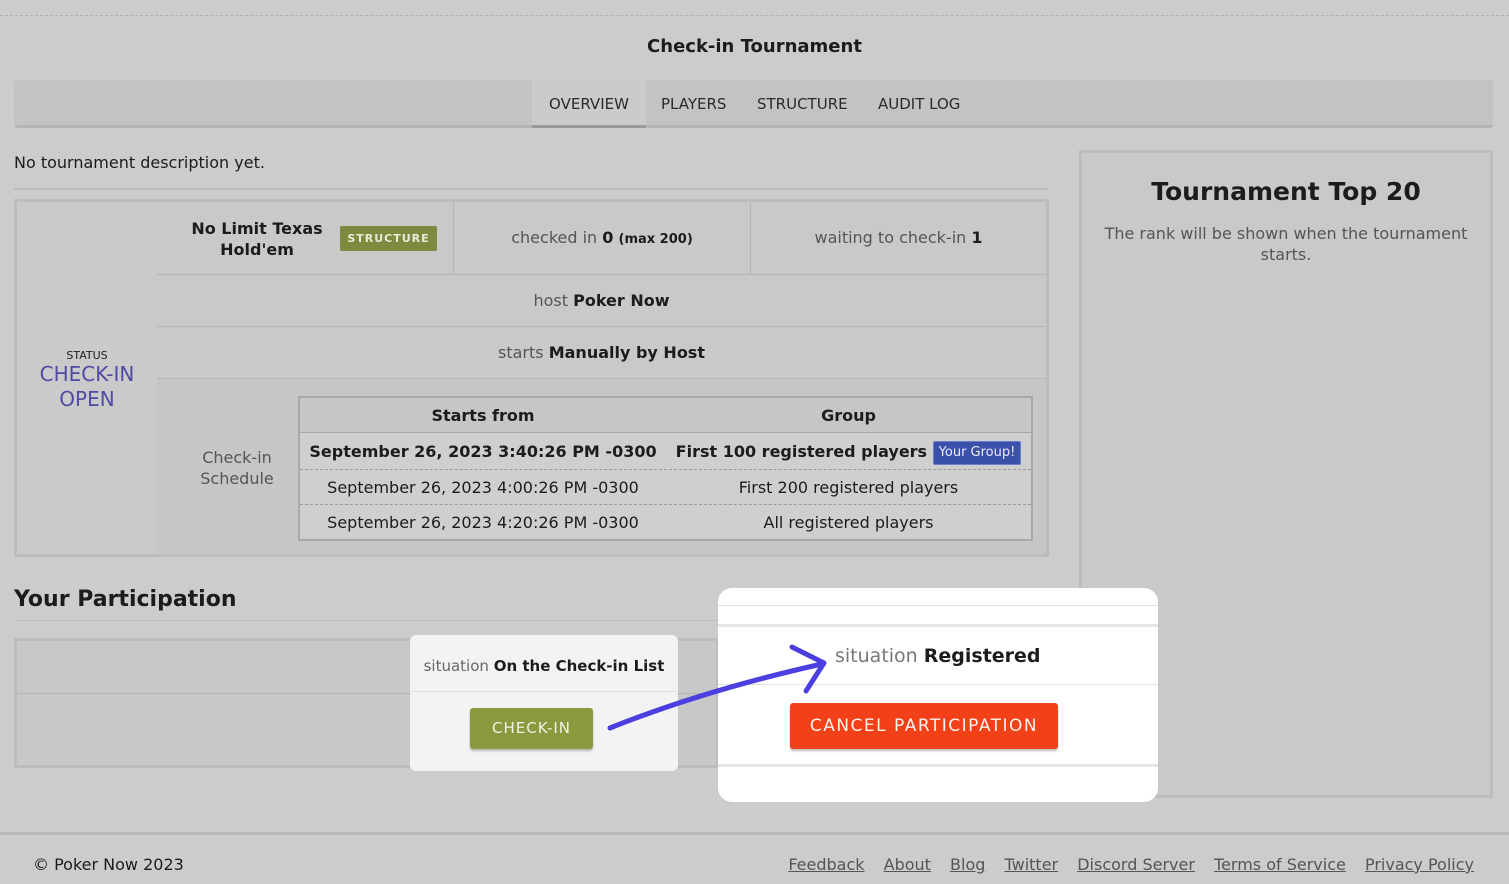 This screenshot has width=1509, height=884. Describe the element at coordinates (753, 104) in the screenshot. I see `tab-bar: OVERVIEW PLAYERS STRUCTURE AUDIT LOG` at that location.